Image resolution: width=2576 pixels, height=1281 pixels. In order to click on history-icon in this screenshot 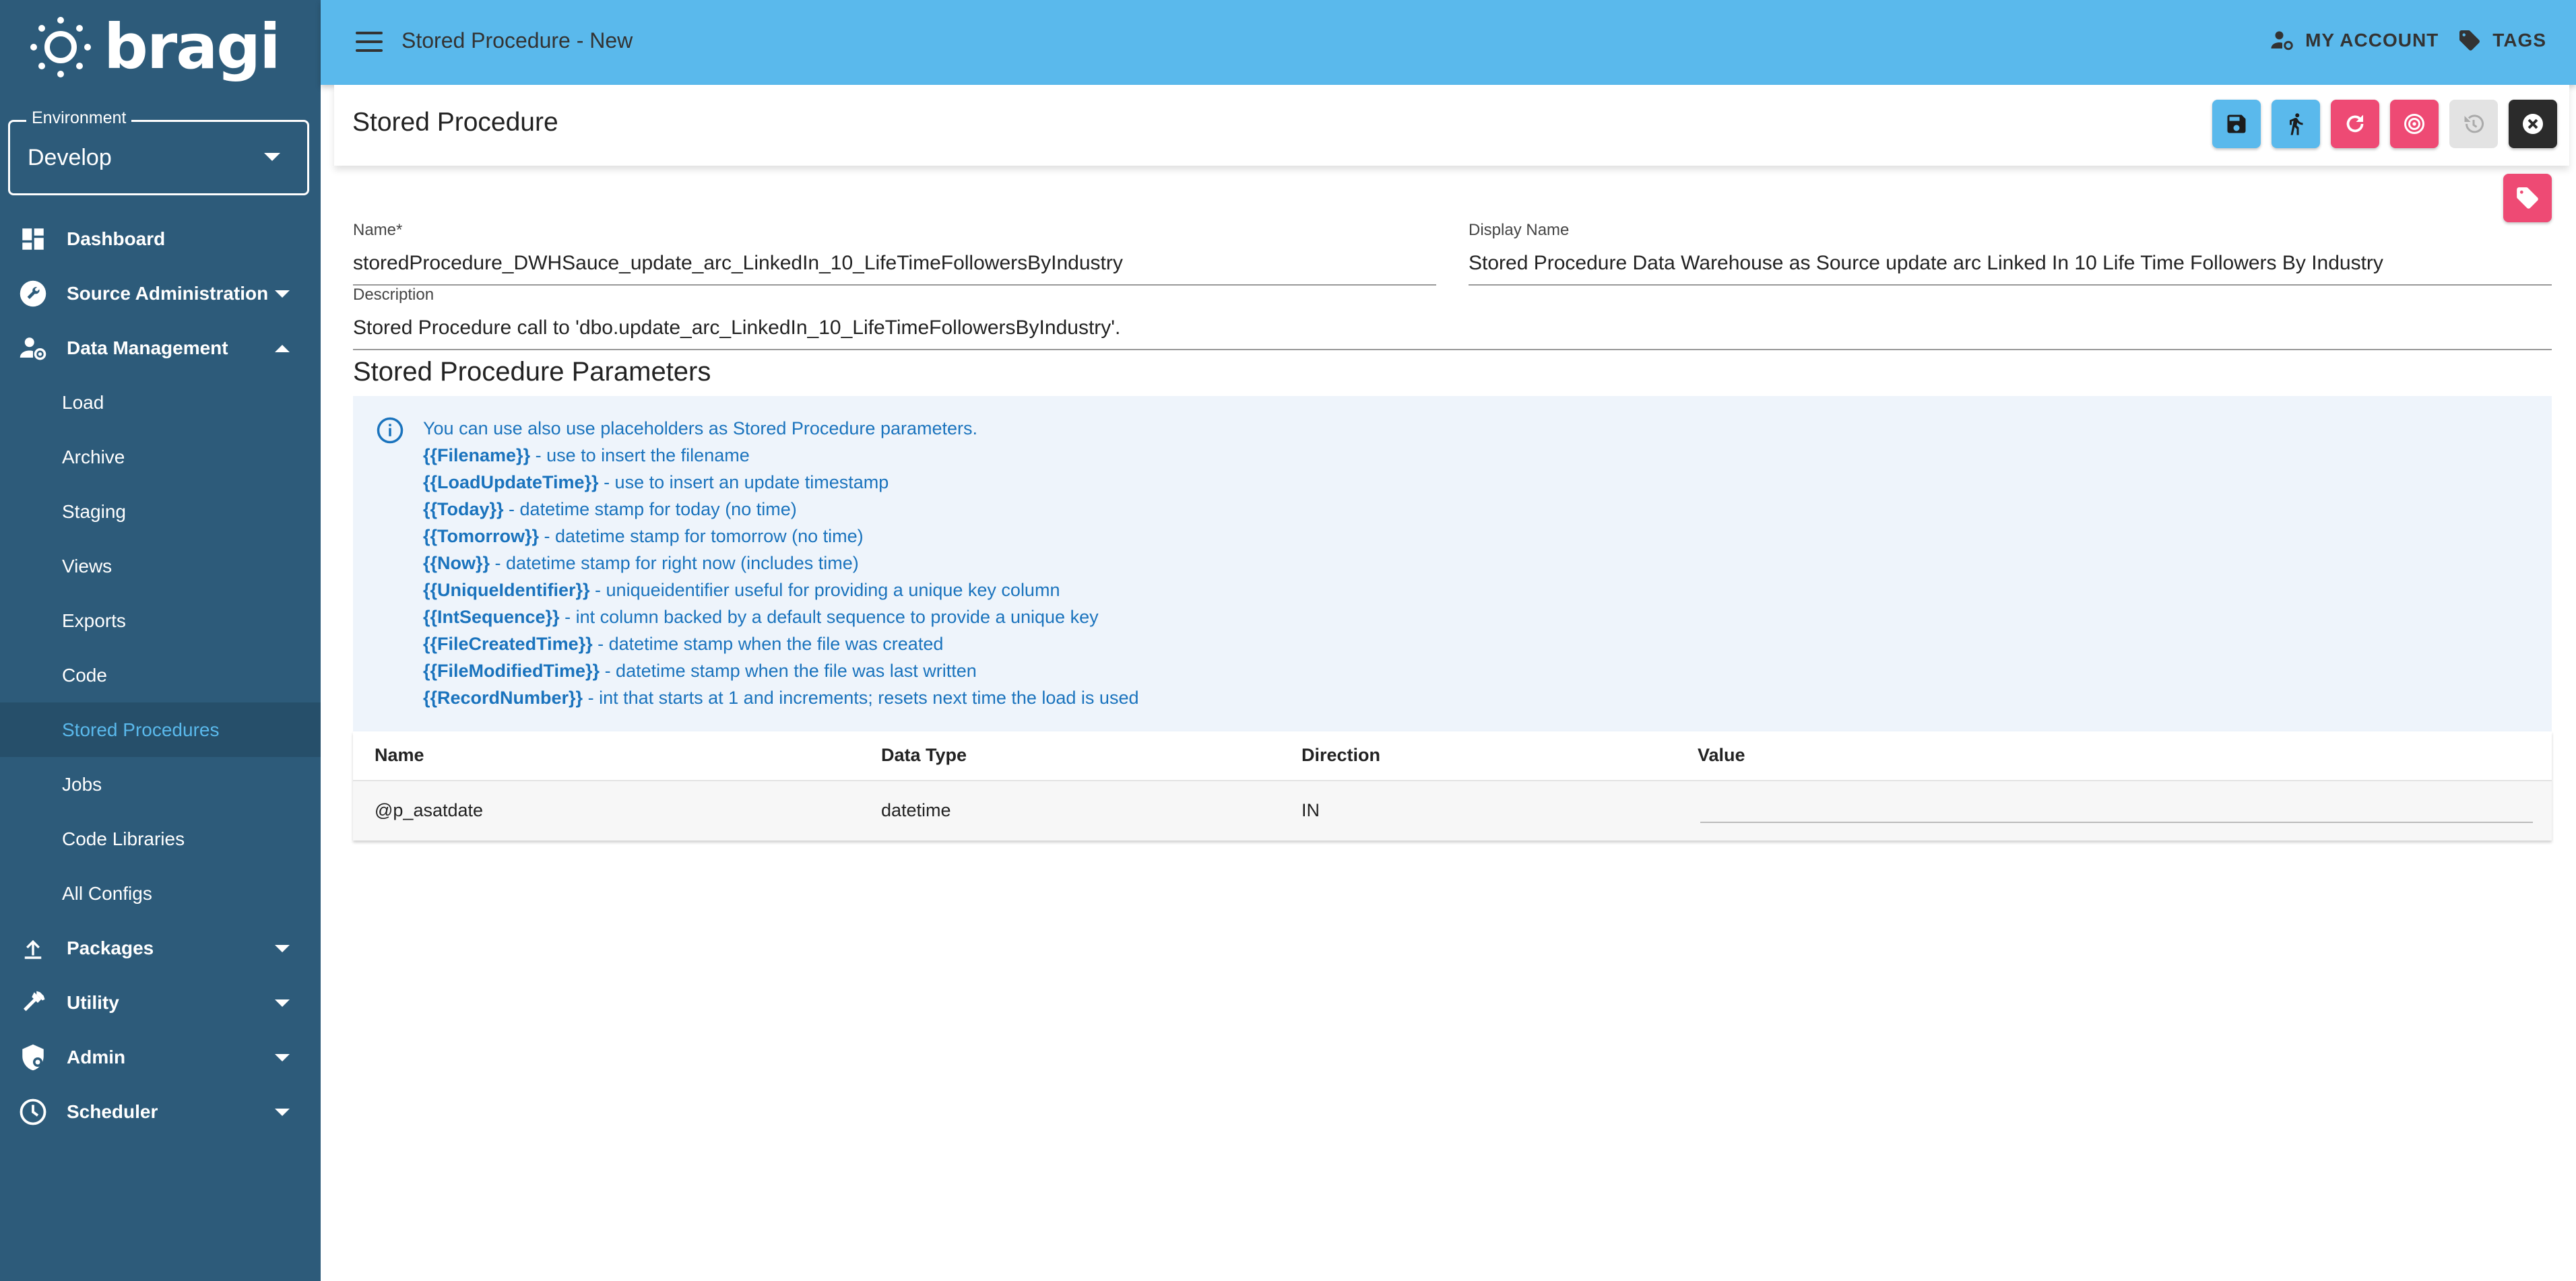, I will do `click(2474, 124)`.